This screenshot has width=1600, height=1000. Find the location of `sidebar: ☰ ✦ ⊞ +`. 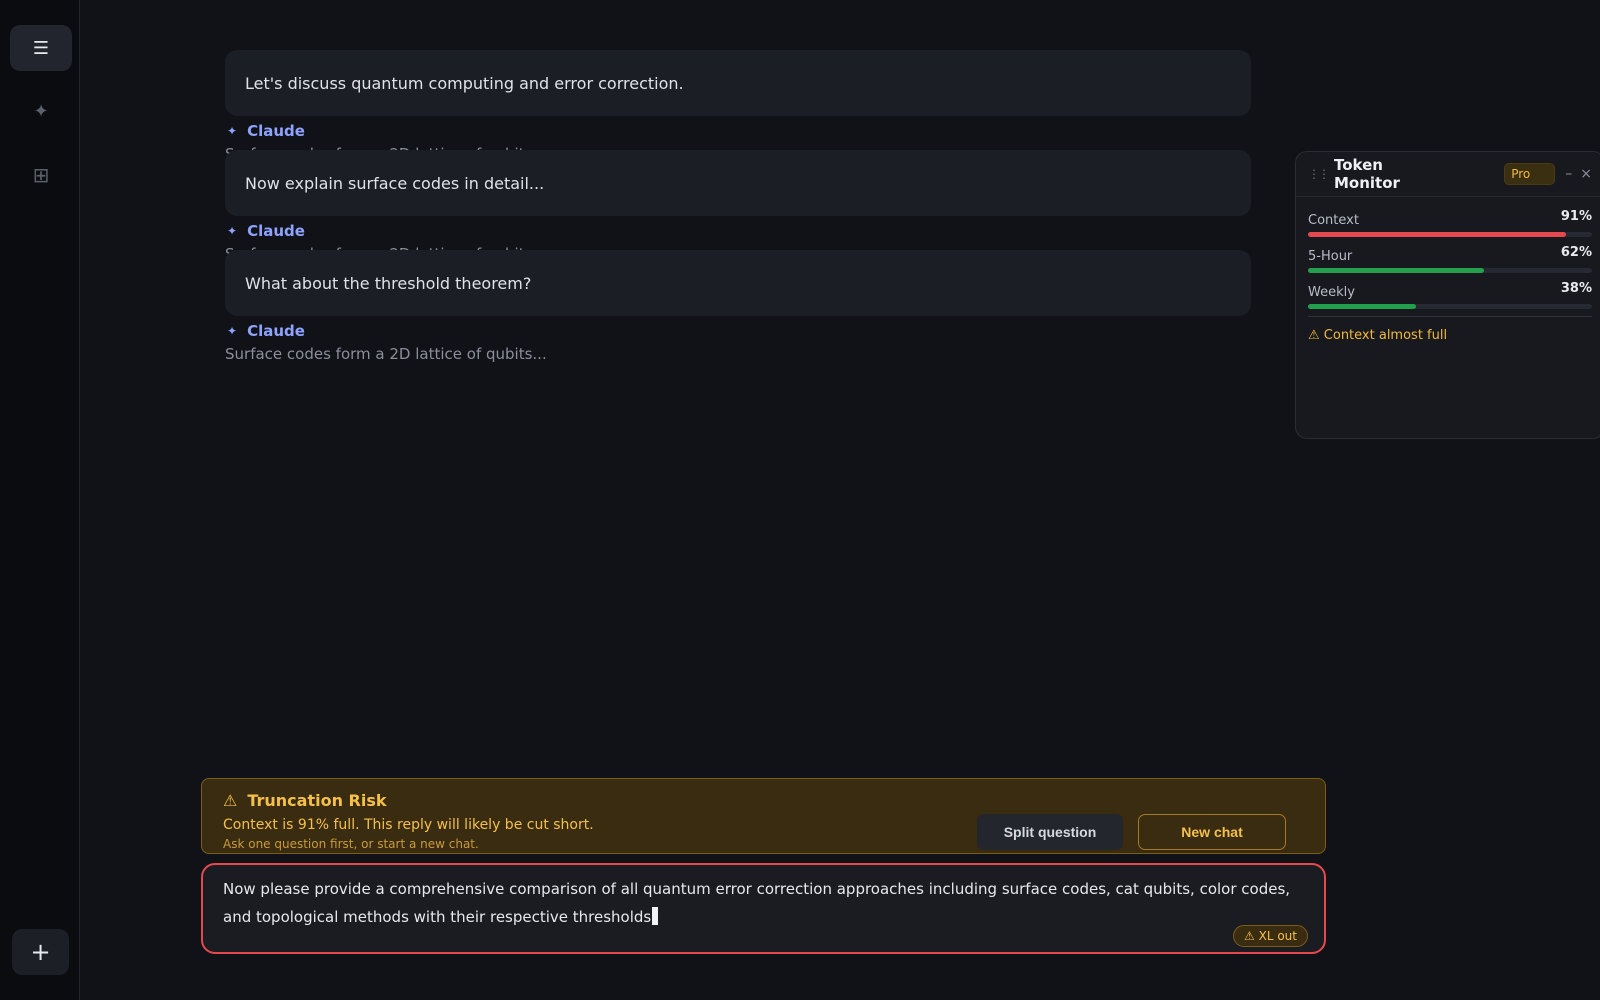

sidebar: ☰ ✦ ⊞ + is located at coordinates (40, 500).